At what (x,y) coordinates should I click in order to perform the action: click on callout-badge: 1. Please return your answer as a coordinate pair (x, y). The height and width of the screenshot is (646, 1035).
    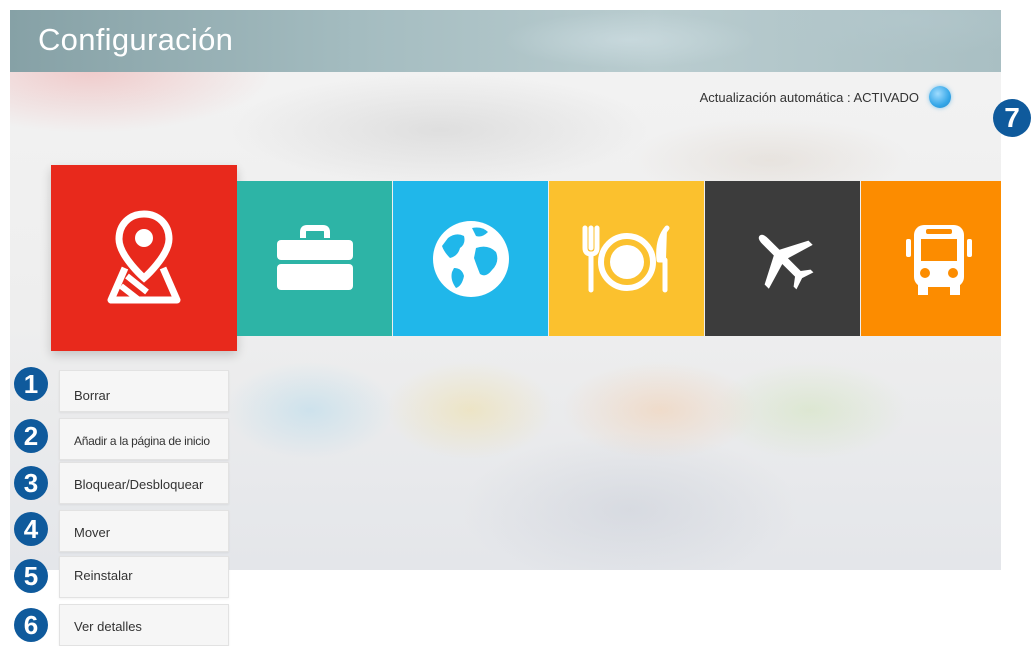
    Looking at the image, I should click on (31, 384).